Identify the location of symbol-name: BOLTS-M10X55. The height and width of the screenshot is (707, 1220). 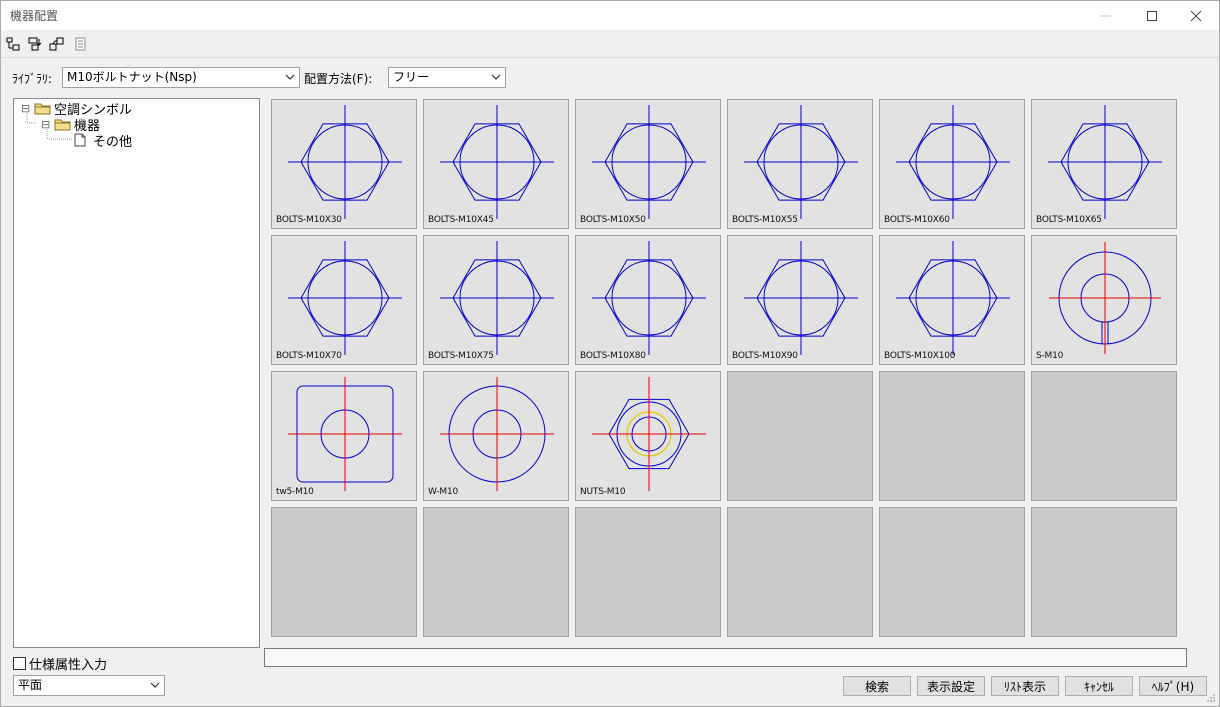
(765, 220).